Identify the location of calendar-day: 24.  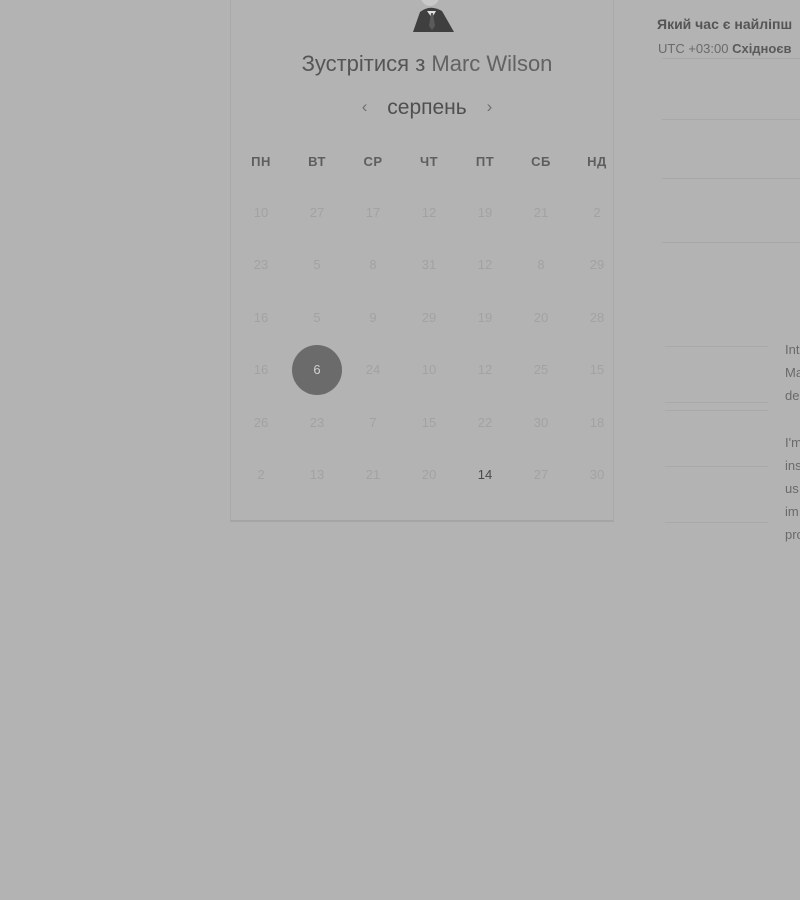
(373, 370).